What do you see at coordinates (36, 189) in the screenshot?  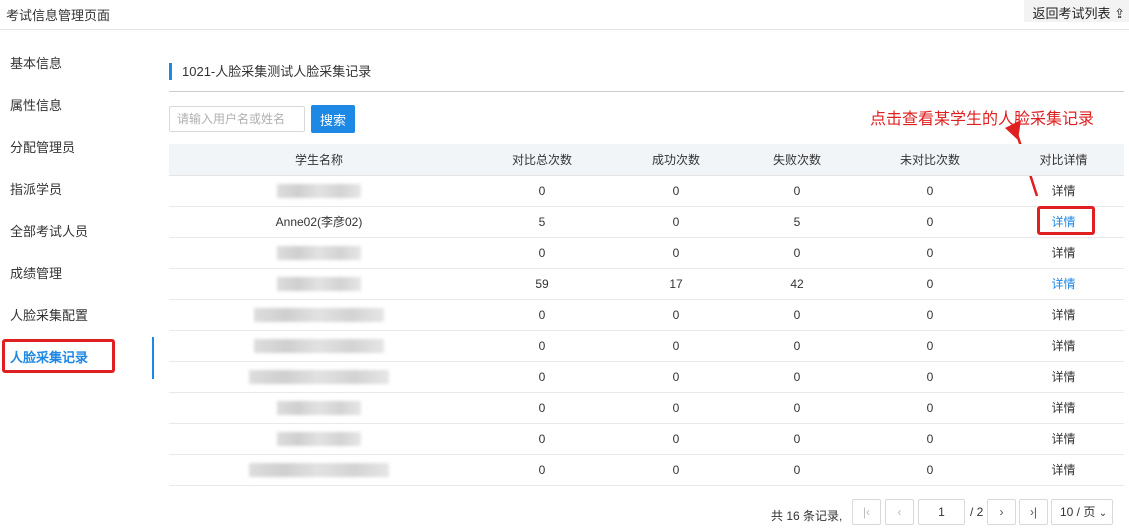 I see `sidebar-item-label: 指派学员` at bounding box center [36, 189].